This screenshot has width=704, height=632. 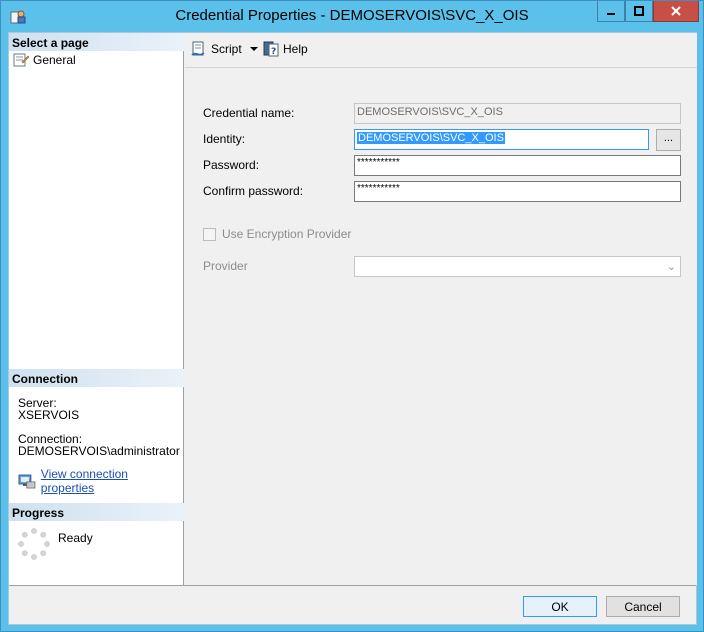 What do you see at coordinates (517, 165) in the screenshot?
I see `password-field: ***********` at bounding box center [517, 165].